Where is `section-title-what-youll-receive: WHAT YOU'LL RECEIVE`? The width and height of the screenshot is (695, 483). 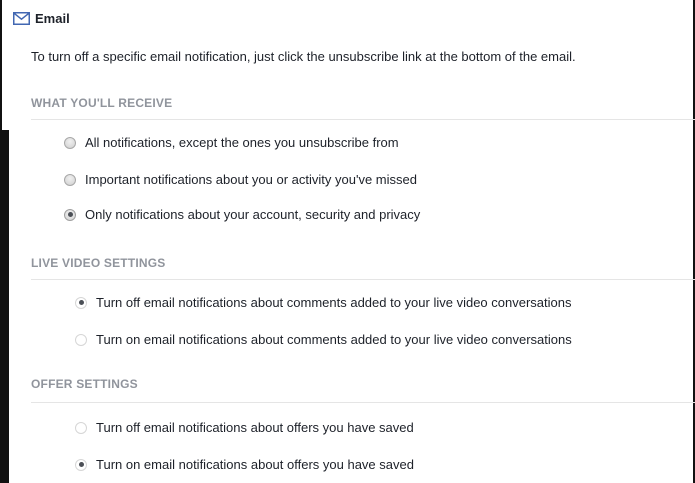 section-title-what-youll-receive: WHAT YOU'LL RECEIVE is located at coordinates (102, 103).